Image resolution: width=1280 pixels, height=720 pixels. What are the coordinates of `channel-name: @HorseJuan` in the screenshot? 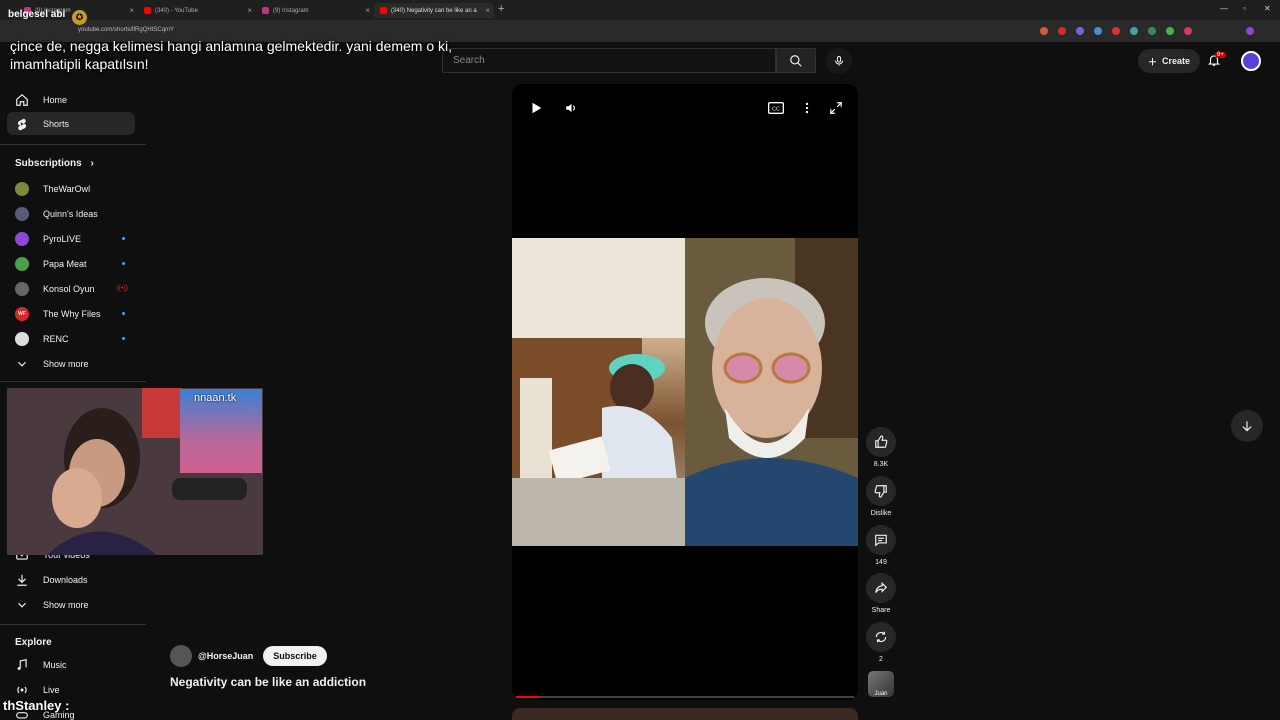 It's located at (225, 656).